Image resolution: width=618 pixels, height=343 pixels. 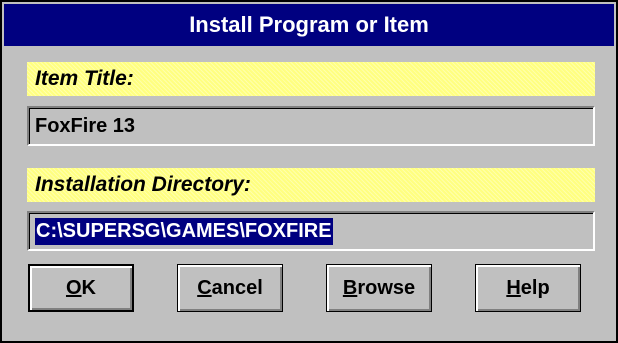 What do you see at coordinates (88, 287) in the screenshot?
I see `ok-button-label: K` at bounding box center [88, 287].